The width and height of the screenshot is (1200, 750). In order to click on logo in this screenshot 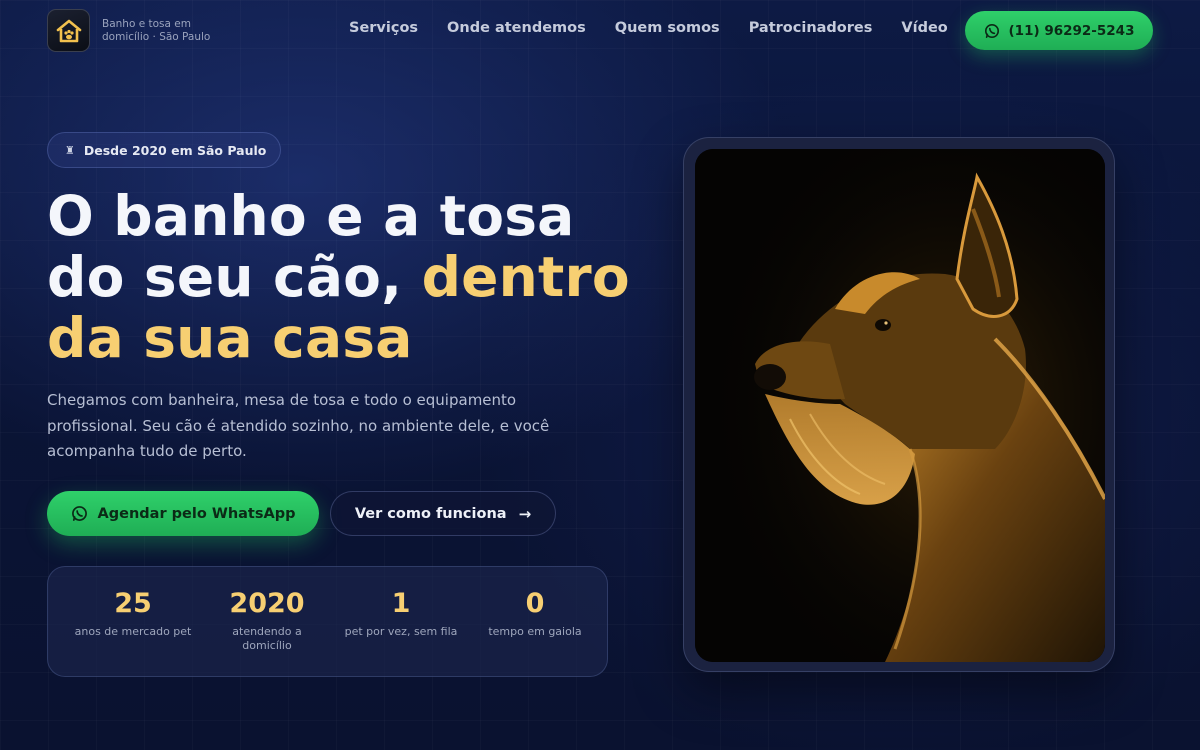, I will do `click(68, 30)`.